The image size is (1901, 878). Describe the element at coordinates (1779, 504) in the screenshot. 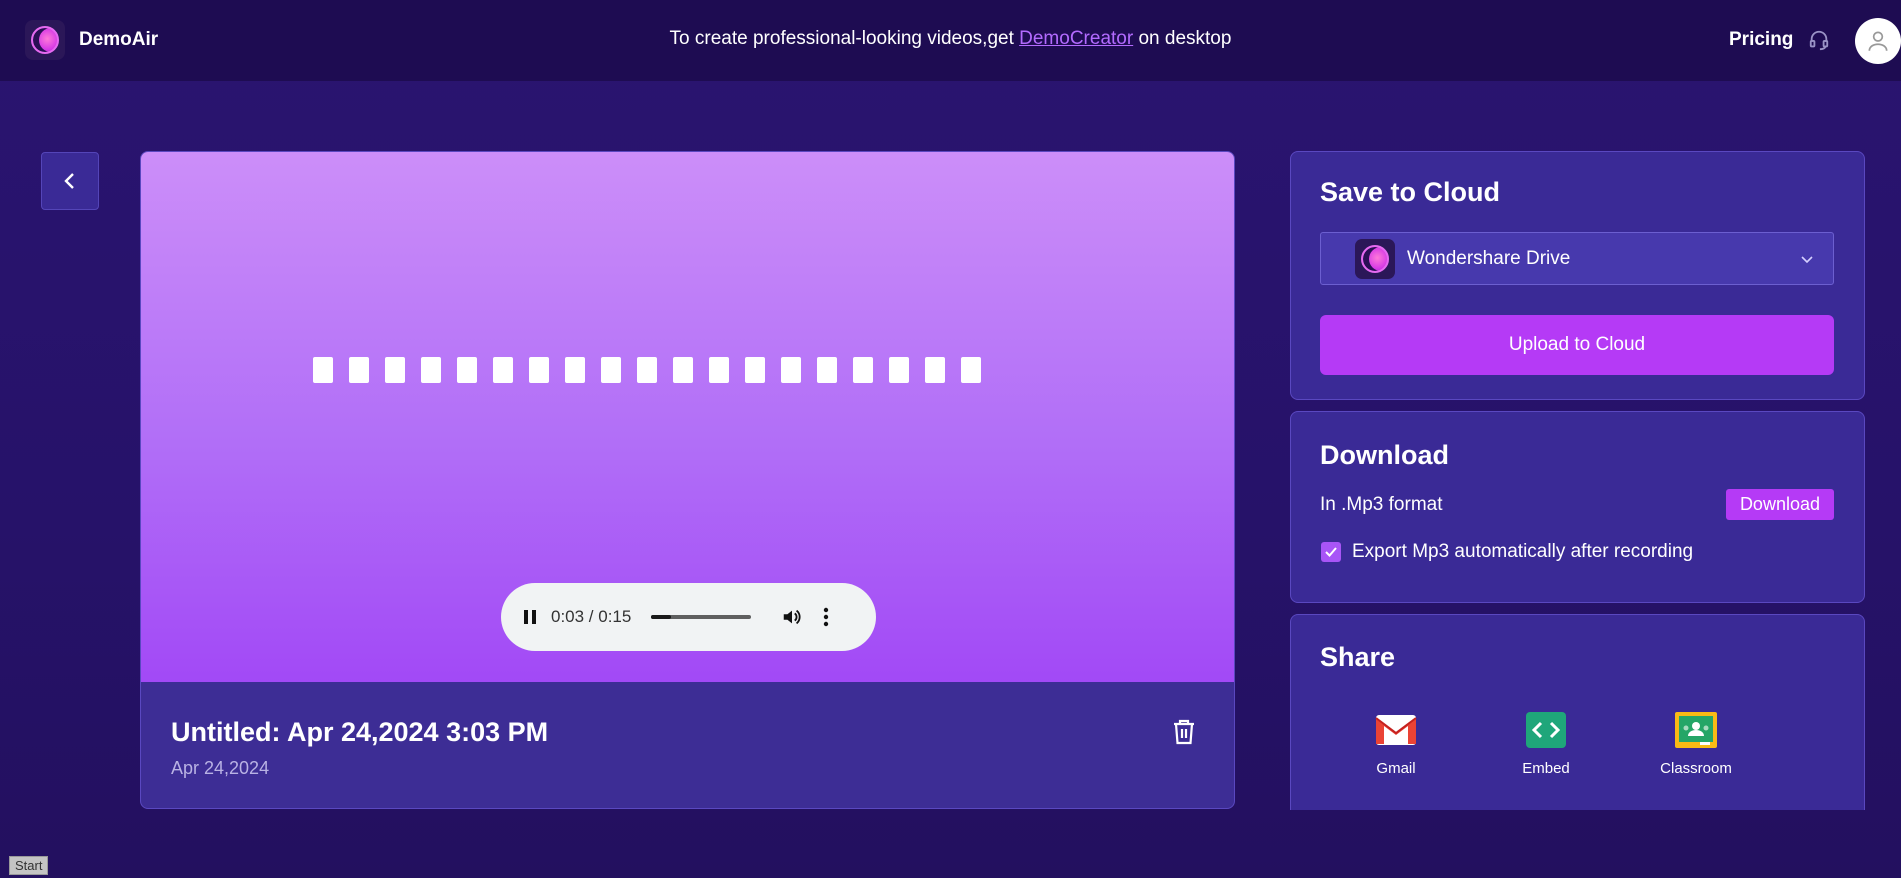

I see `download-button: Download` at that location.